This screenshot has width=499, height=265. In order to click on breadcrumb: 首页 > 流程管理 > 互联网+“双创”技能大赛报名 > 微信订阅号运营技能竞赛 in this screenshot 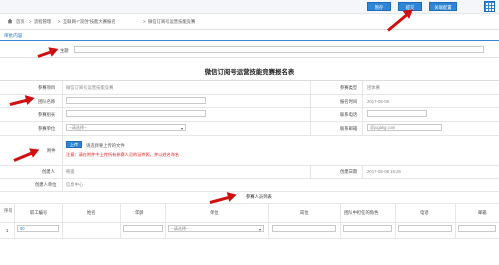, I will do `click(249, 22)`.